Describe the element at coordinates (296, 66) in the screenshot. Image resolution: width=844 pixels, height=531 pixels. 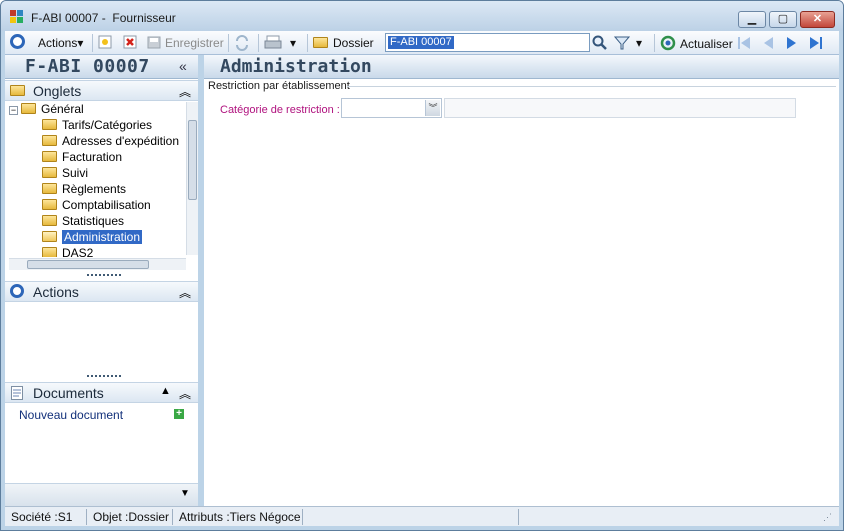
I see `page-title: Administration` at that location.